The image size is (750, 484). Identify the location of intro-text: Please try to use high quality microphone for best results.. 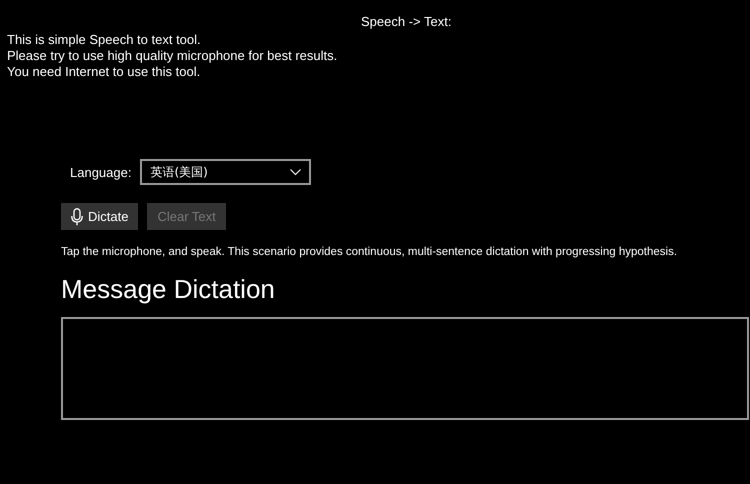
(172, 56).